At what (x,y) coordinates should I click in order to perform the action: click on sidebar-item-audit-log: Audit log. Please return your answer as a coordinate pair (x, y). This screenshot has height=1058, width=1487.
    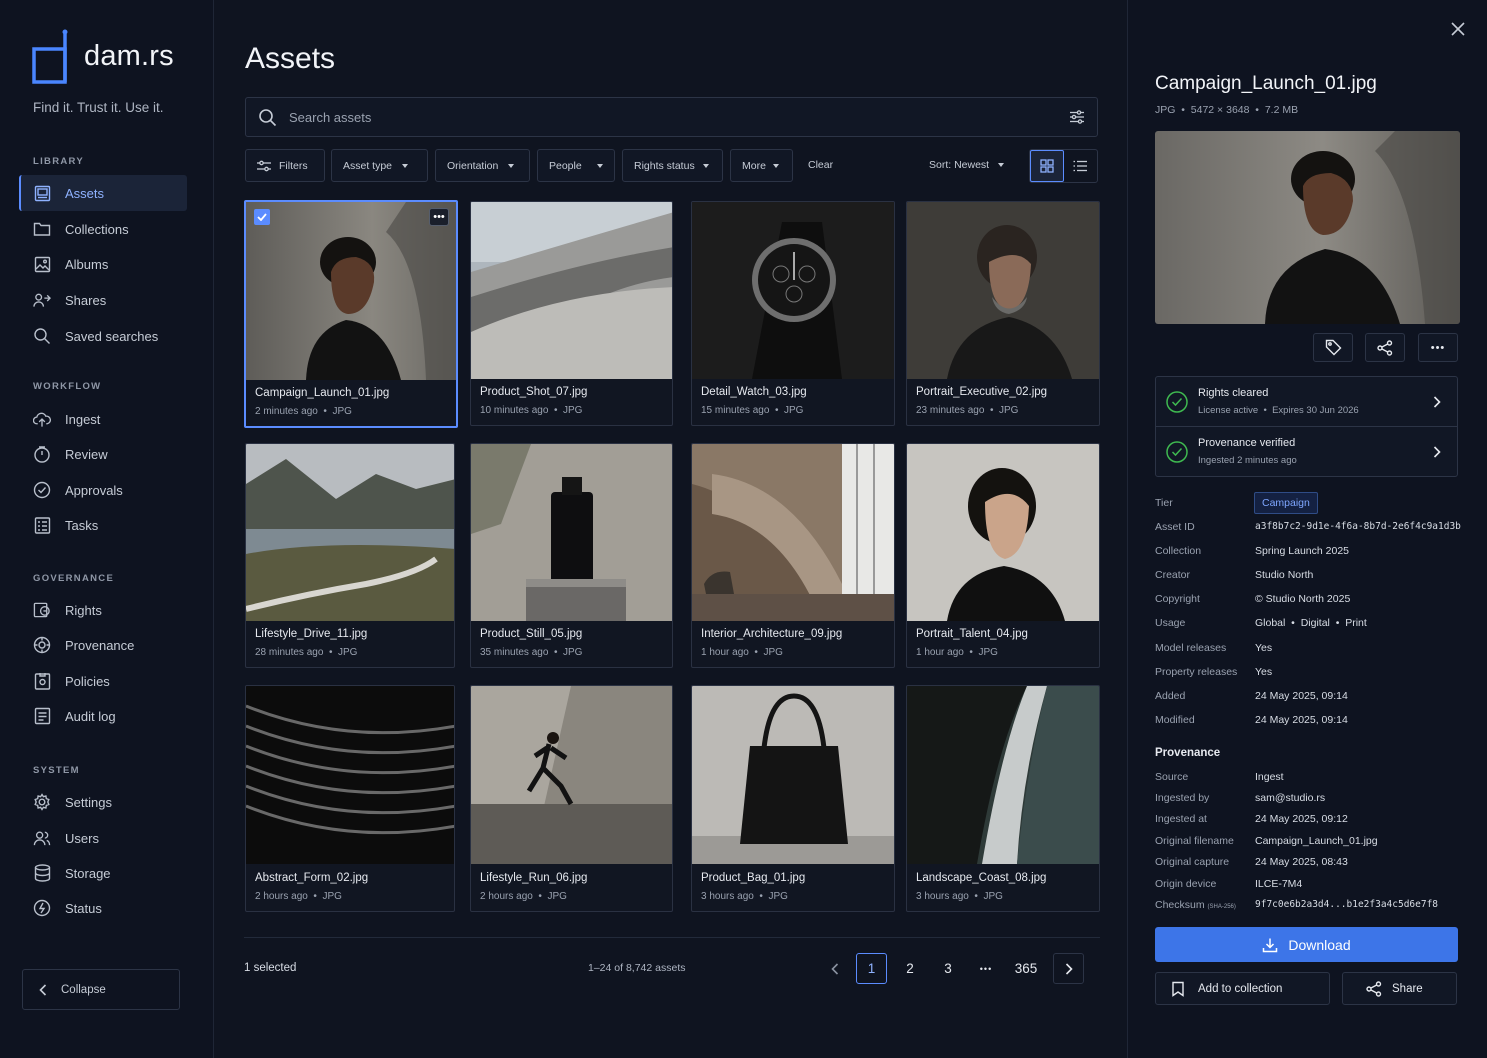
    Looking at the image, I should click on (103, 716).